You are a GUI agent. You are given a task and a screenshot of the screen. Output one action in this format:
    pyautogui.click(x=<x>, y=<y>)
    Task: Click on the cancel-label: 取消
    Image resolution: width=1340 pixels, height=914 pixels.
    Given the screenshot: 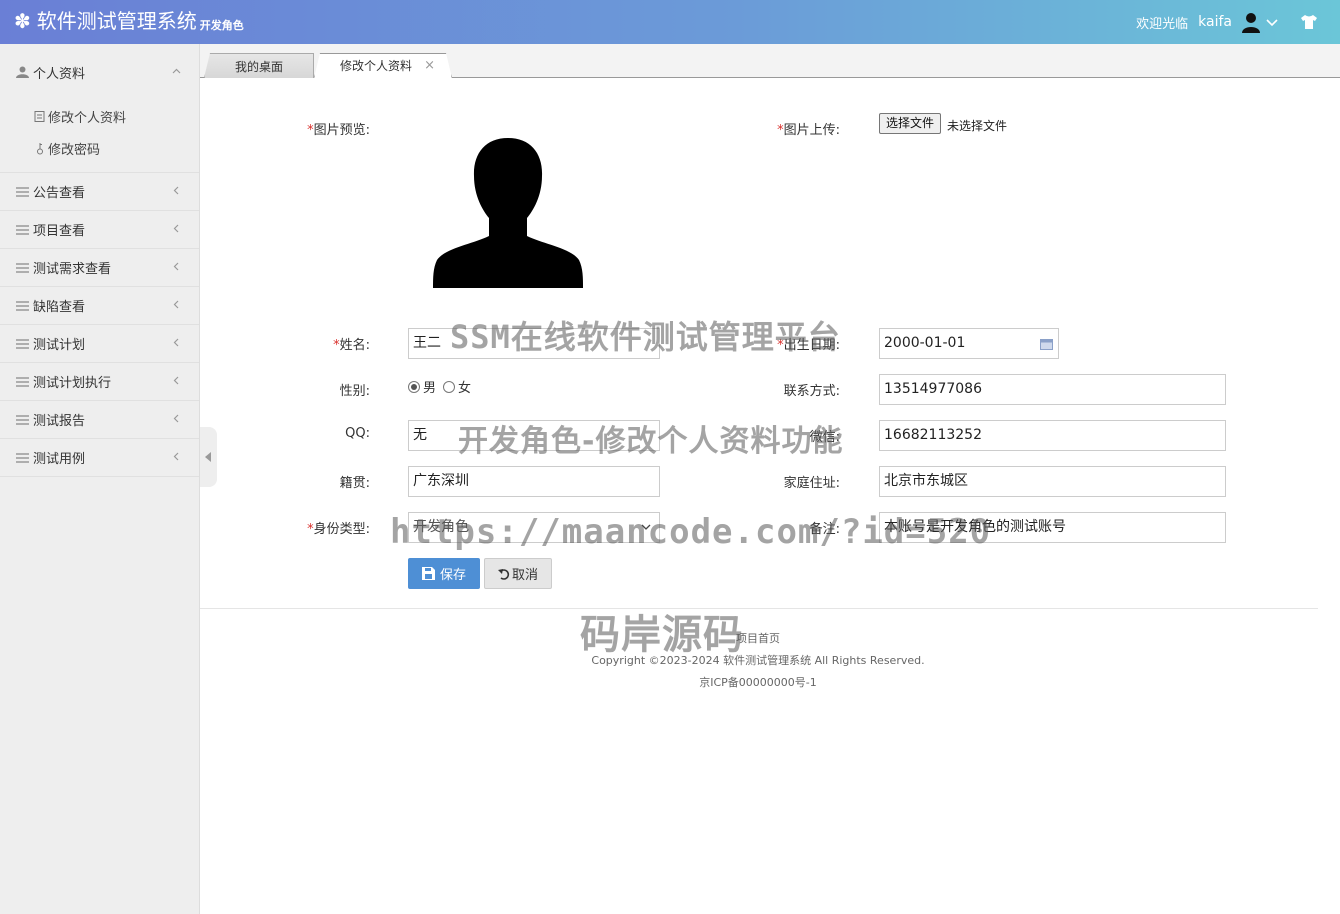 What is the action you would take?
    pyautogui.click(x=524, y=575)
    